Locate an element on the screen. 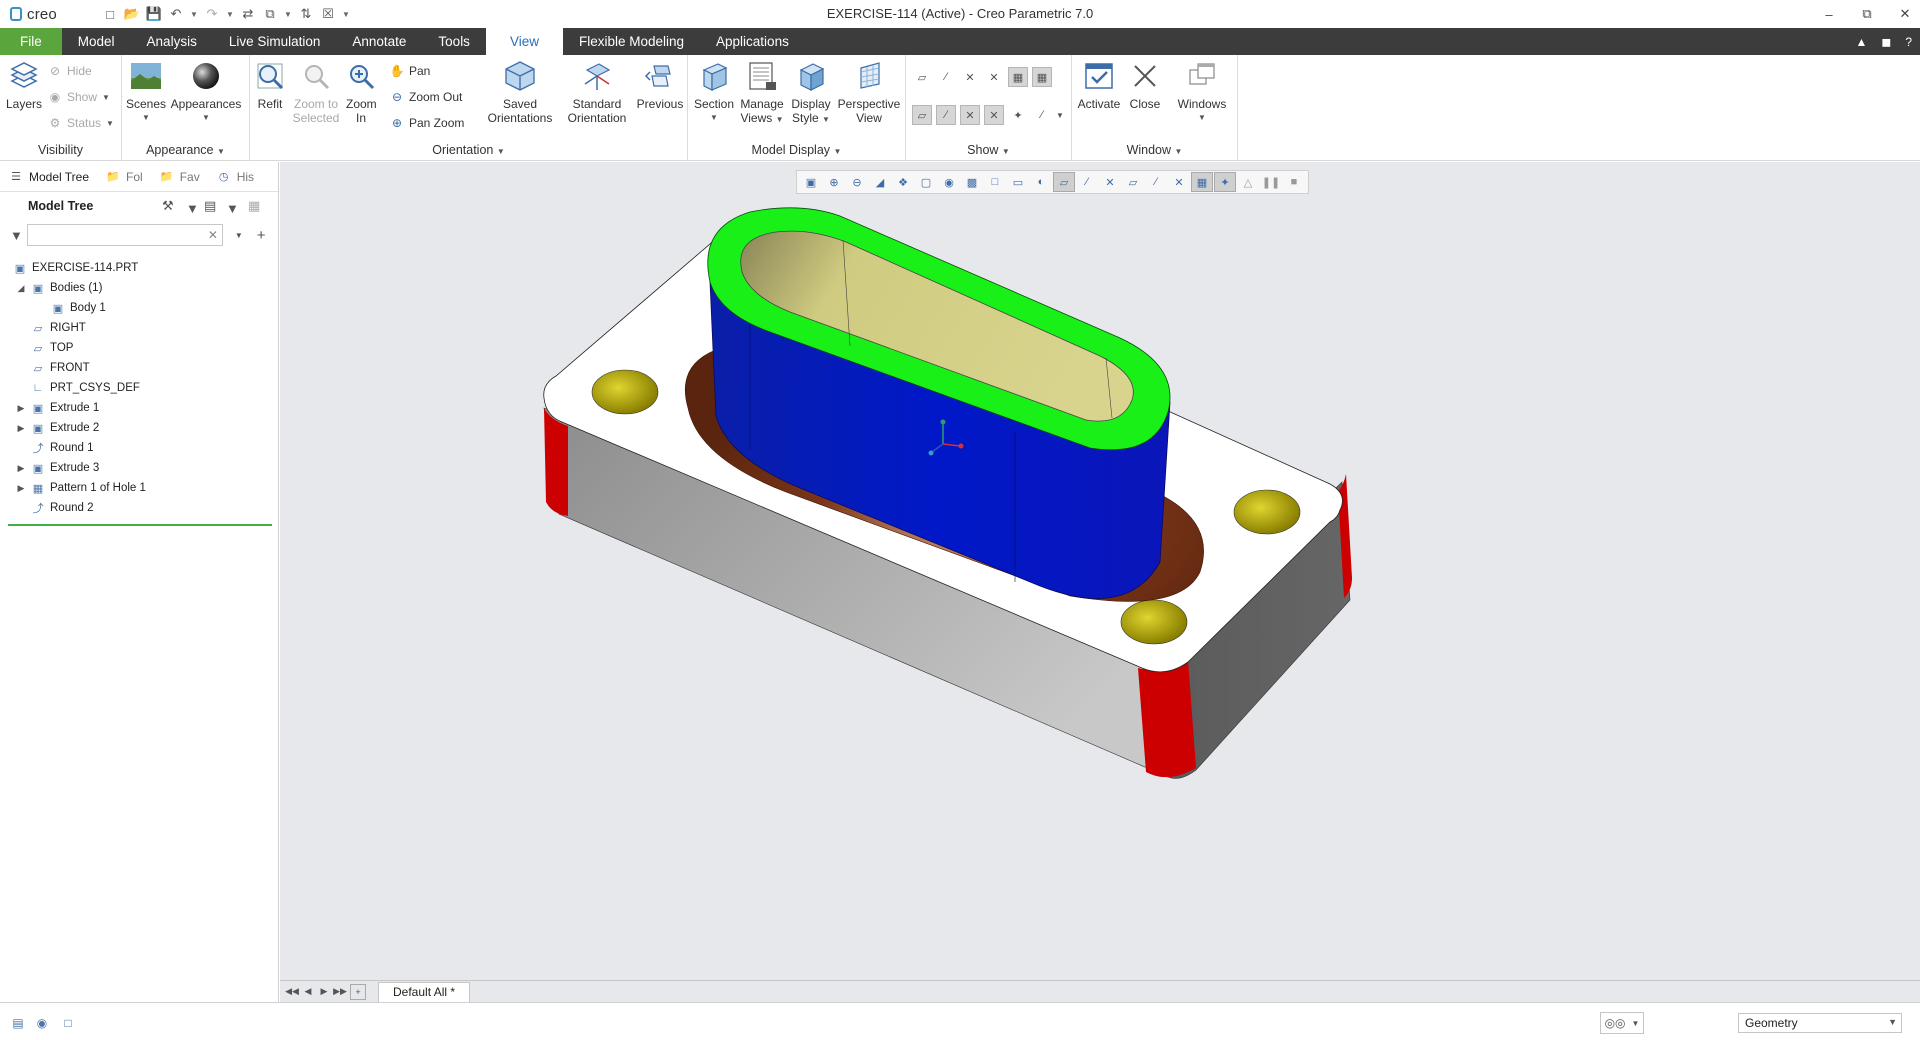  undo-dropdown-icon: ▼ is located at coordinates (194, 14).